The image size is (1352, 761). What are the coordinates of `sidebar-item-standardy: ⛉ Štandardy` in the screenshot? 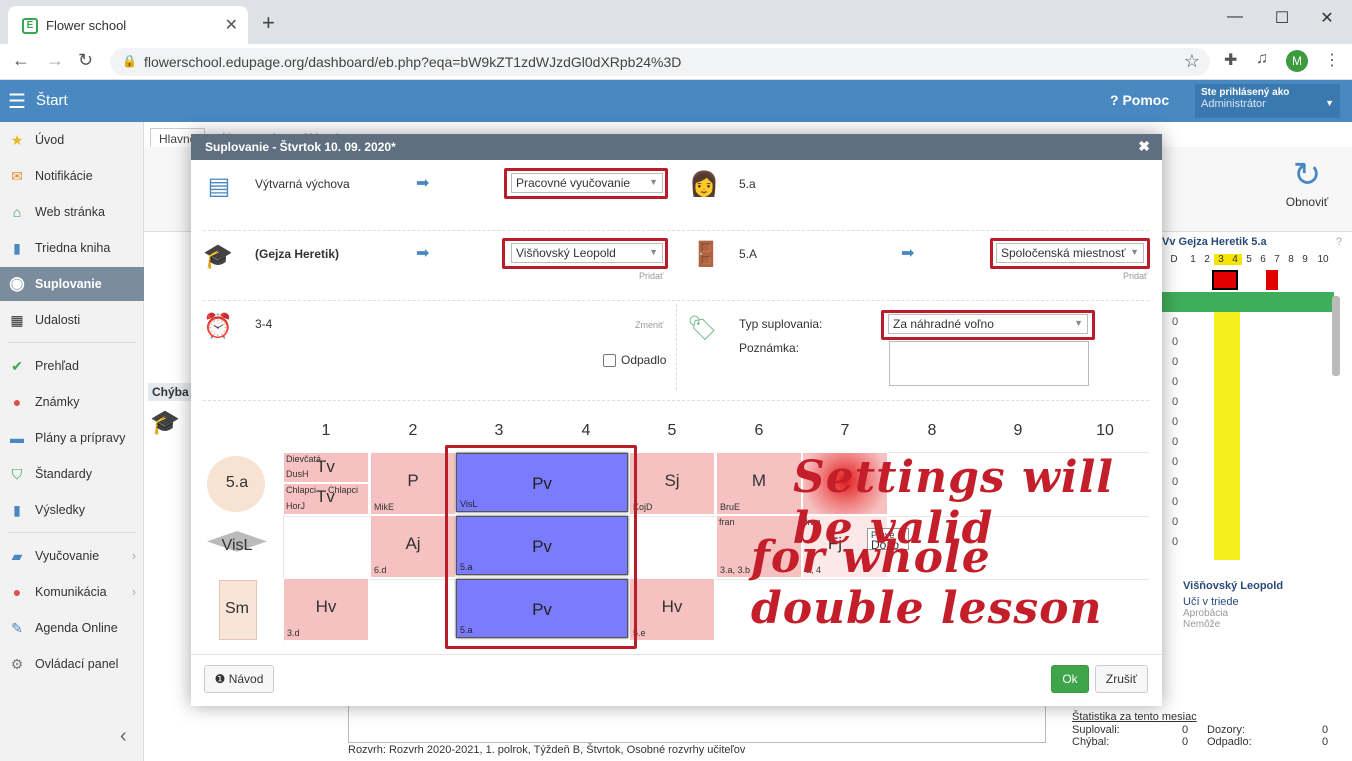 It's located at (72, 474).